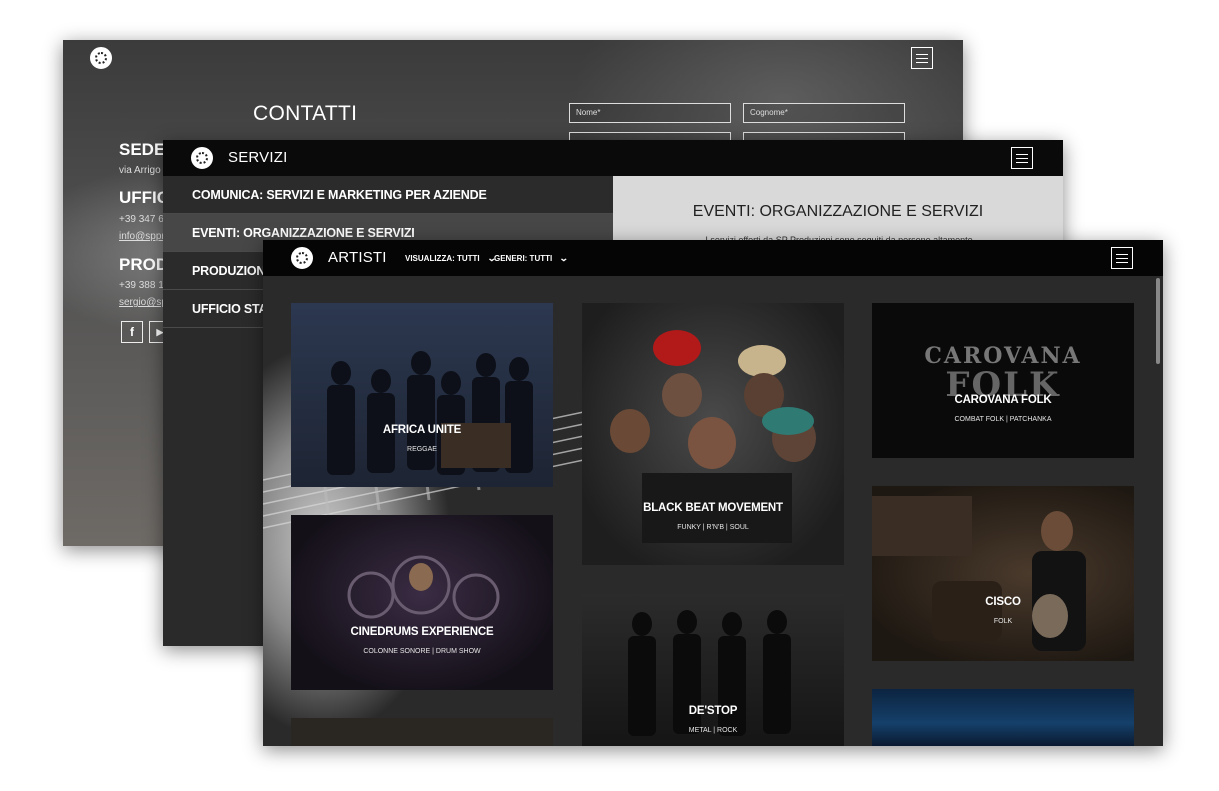 The image size is (1219, 791). I want to click on artist-card-destop: DE'STOP METAL | ROCK, so click(713, 670).